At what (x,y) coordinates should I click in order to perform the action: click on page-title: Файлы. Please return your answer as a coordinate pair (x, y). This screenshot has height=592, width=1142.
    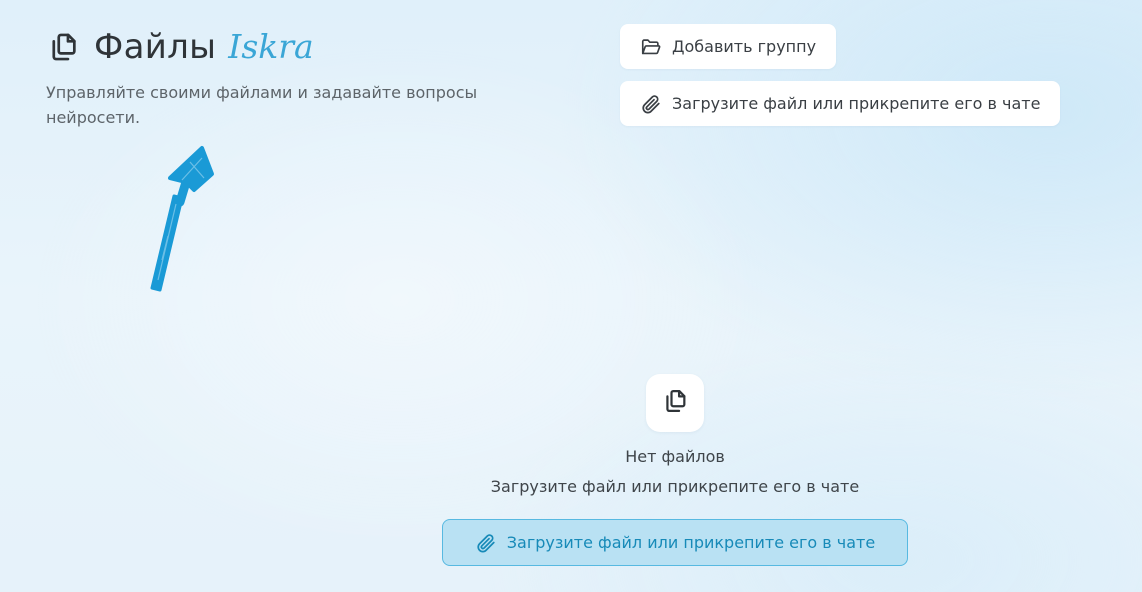
    Looking at the image, I should click on (155, 47).